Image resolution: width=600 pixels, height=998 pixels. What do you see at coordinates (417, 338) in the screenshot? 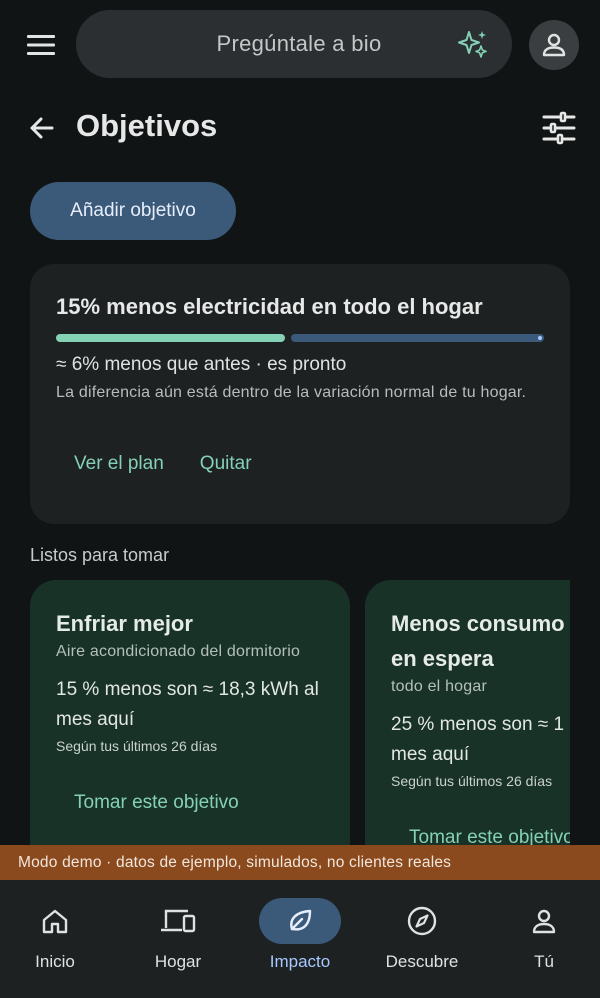
I see `progress-remaining` at bounding box center [417, 338].